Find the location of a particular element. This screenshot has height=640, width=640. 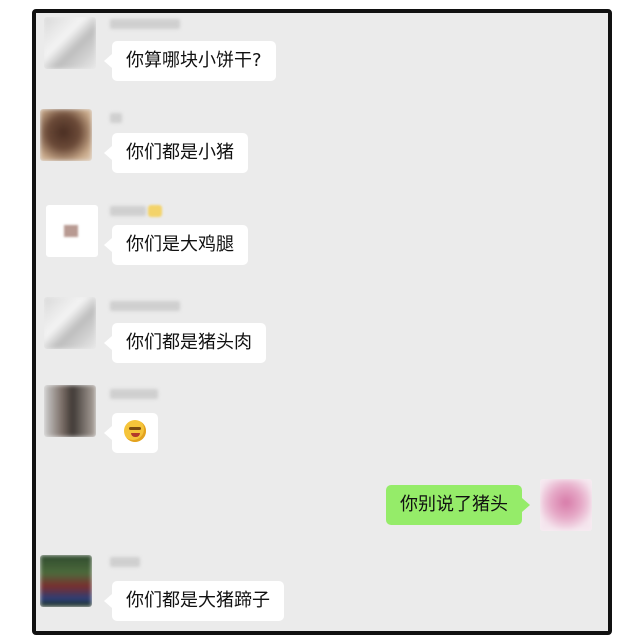

message-text: 你们是大鸡腿 is located at coordinates (180, 244).